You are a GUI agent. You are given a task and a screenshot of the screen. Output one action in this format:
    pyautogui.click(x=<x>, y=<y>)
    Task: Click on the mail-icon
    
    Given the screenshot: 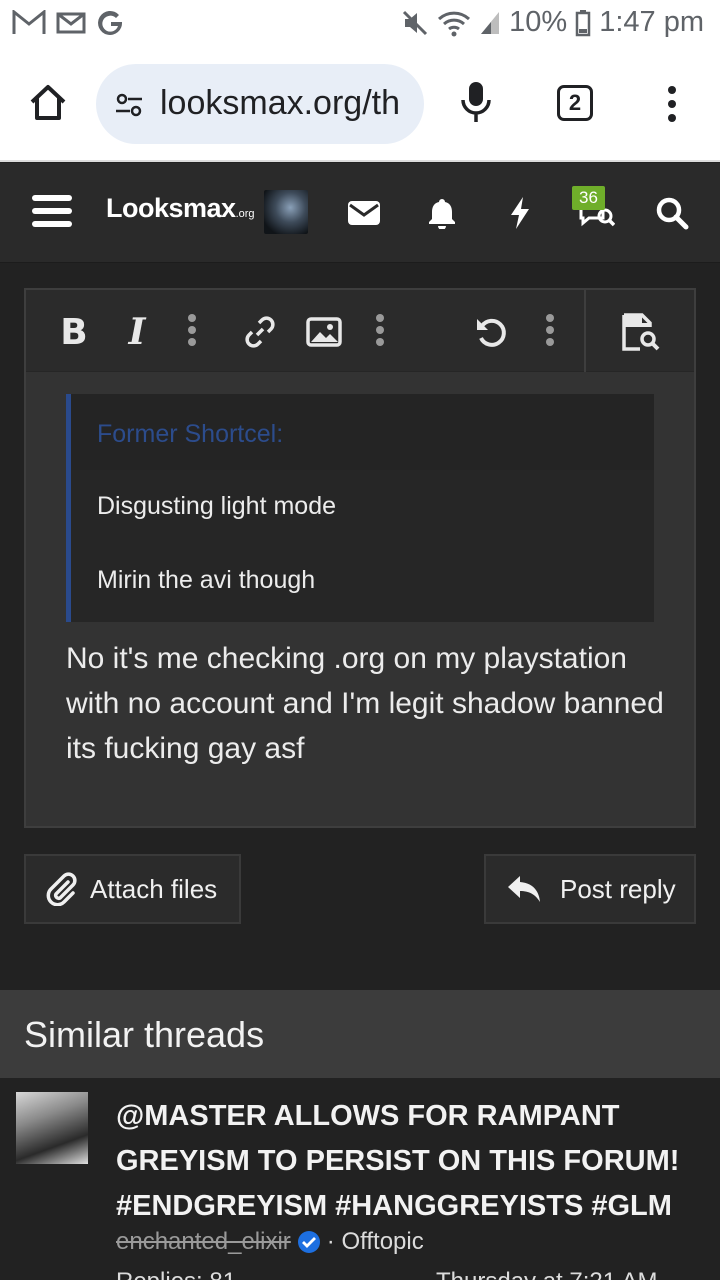 What is the action you would take?
    pyautogui.click(x=71, y=23)
    